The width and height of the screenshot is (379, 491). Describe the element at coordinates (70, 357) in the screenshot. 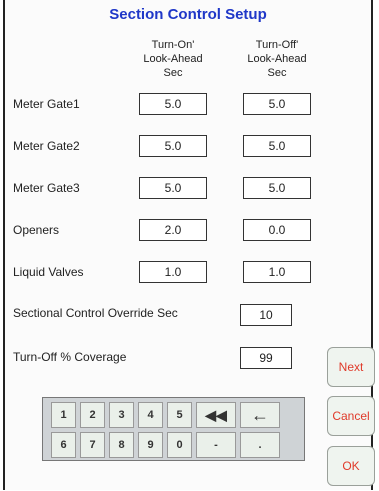

I see `coverage-label: Turn-Off % Coverage` at that location.